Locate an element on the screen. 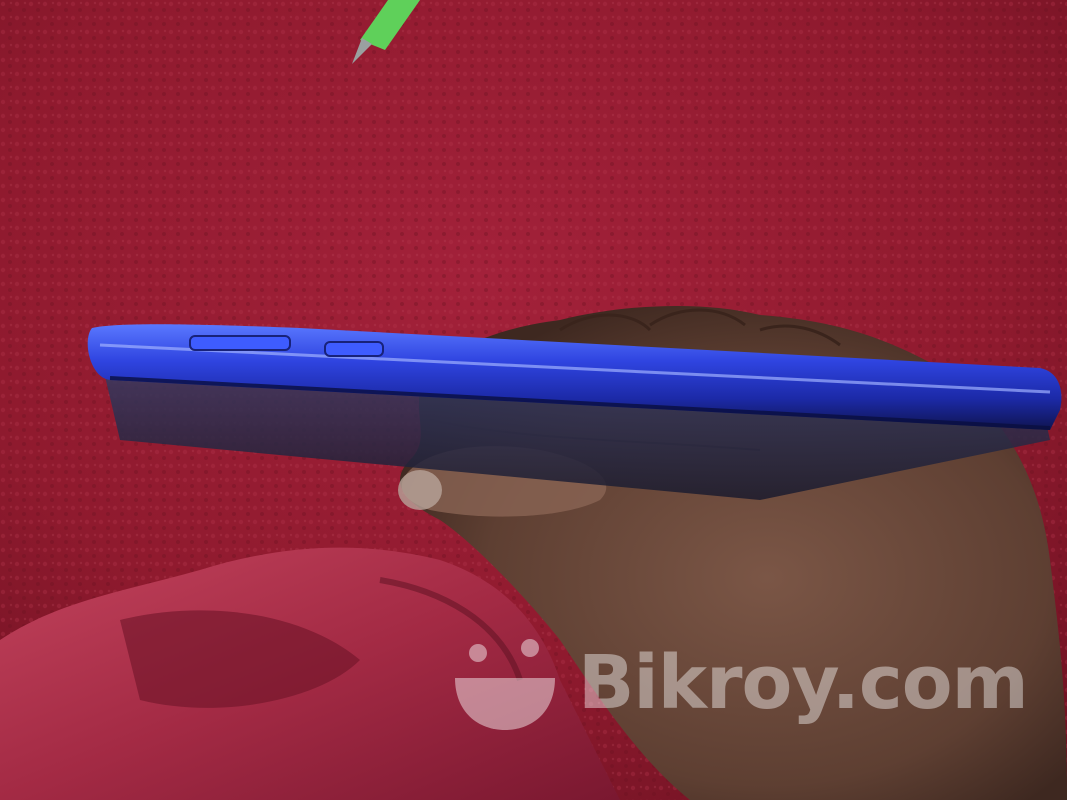  volume-button is located at coordinates (240, 343).